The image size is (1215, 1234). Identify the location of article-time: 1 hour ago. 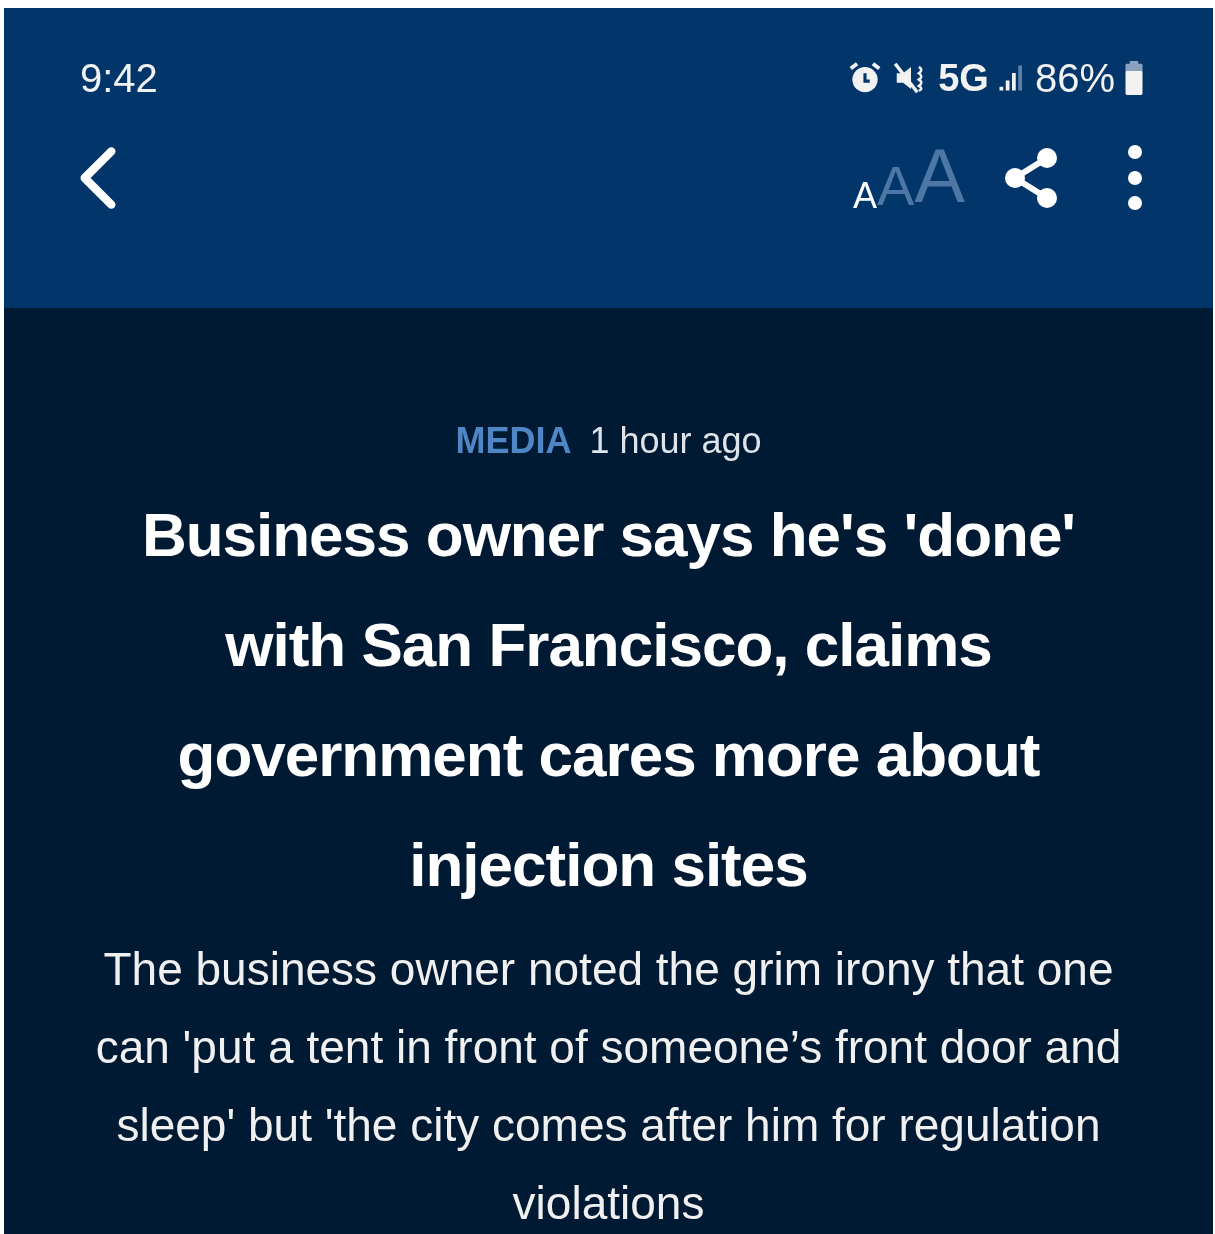
(675, 441).